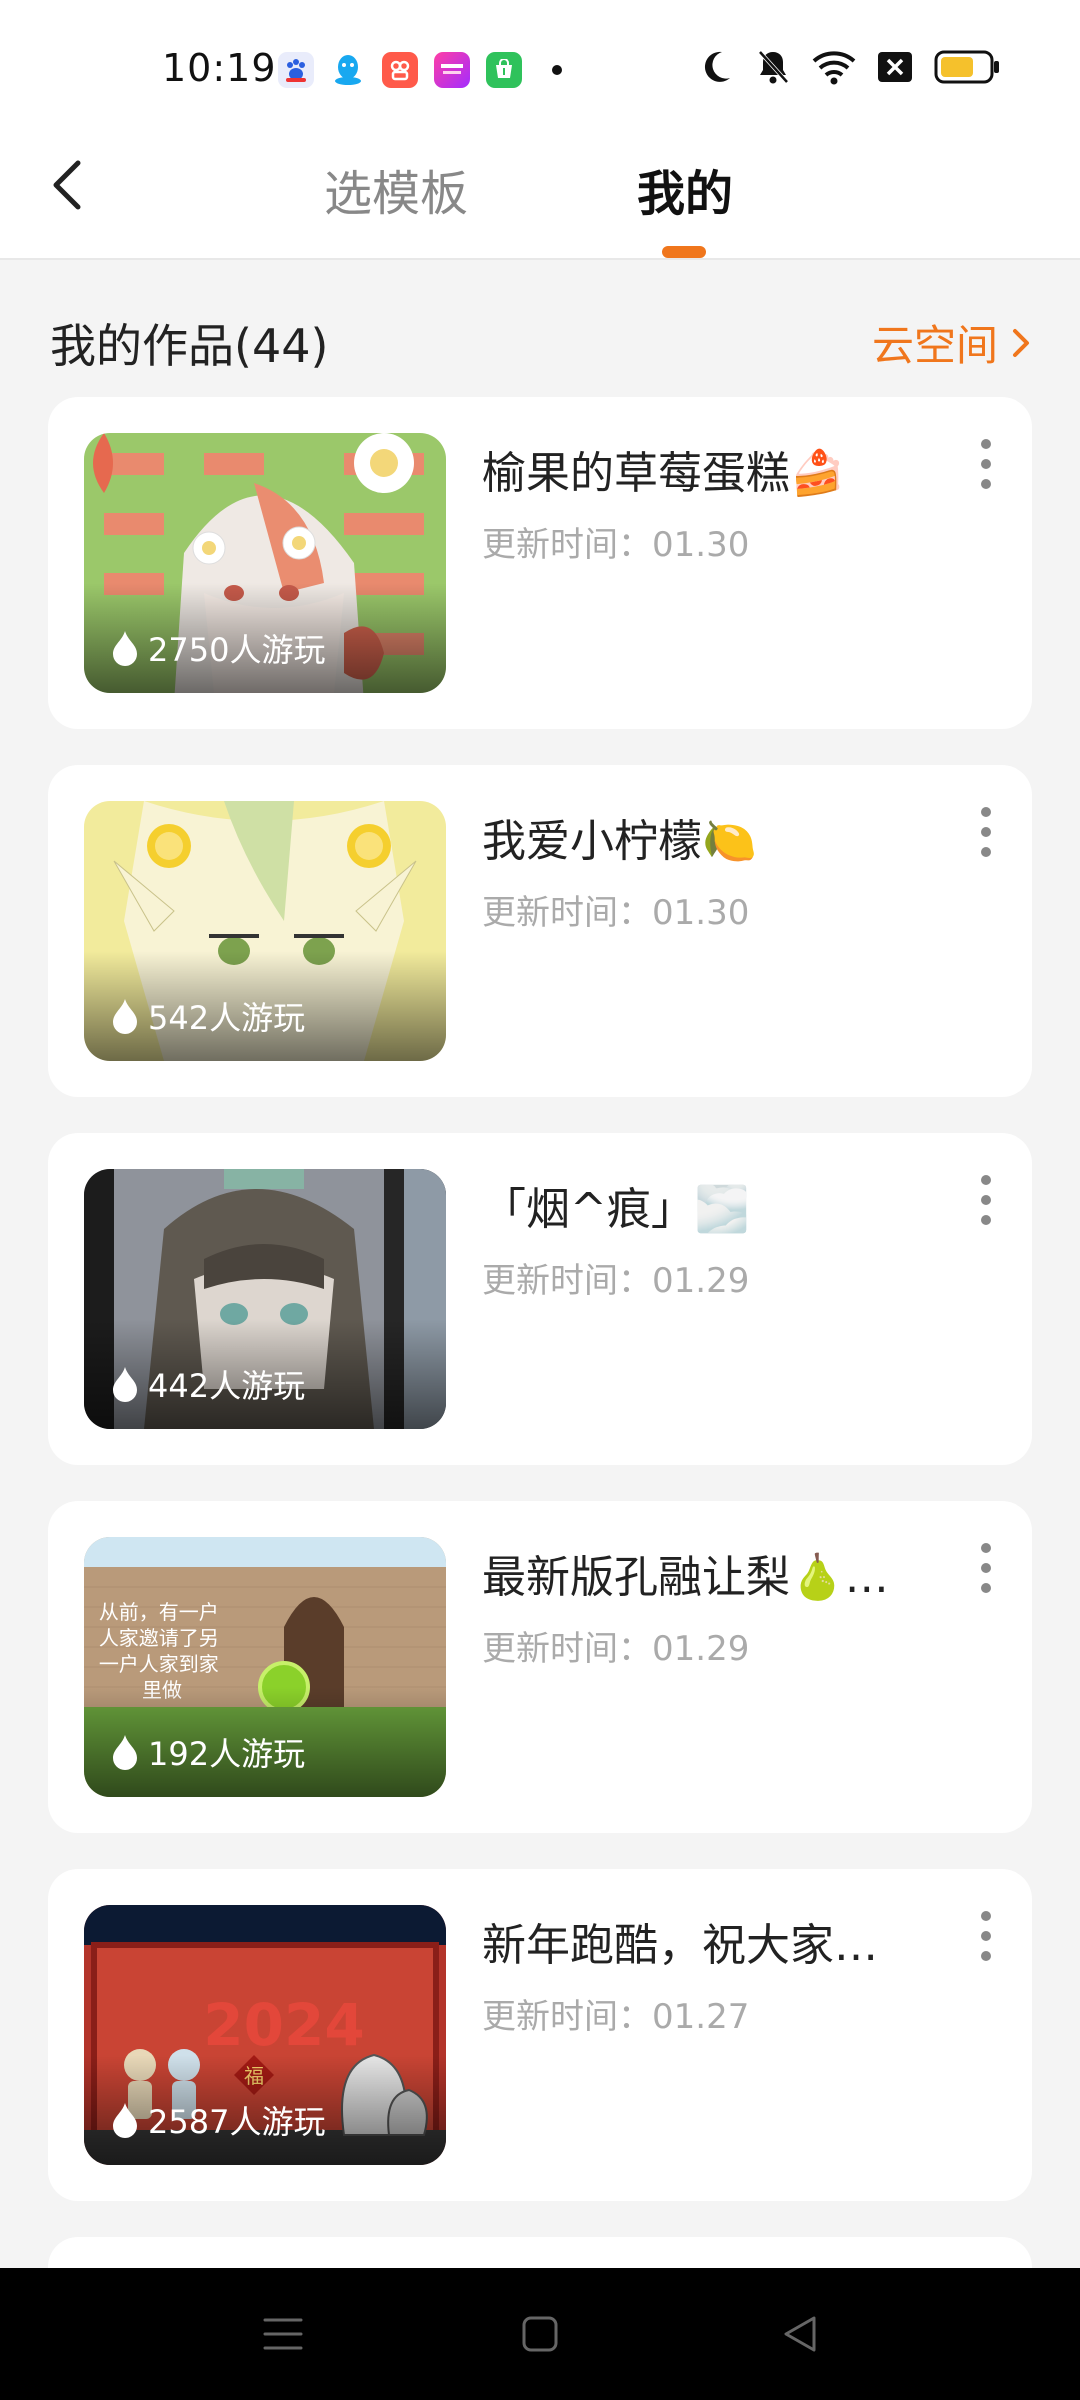 The height and width of the screenshot is (2400, 1080). I want to click on play-count: 542人游玩, so click(207, 1016).